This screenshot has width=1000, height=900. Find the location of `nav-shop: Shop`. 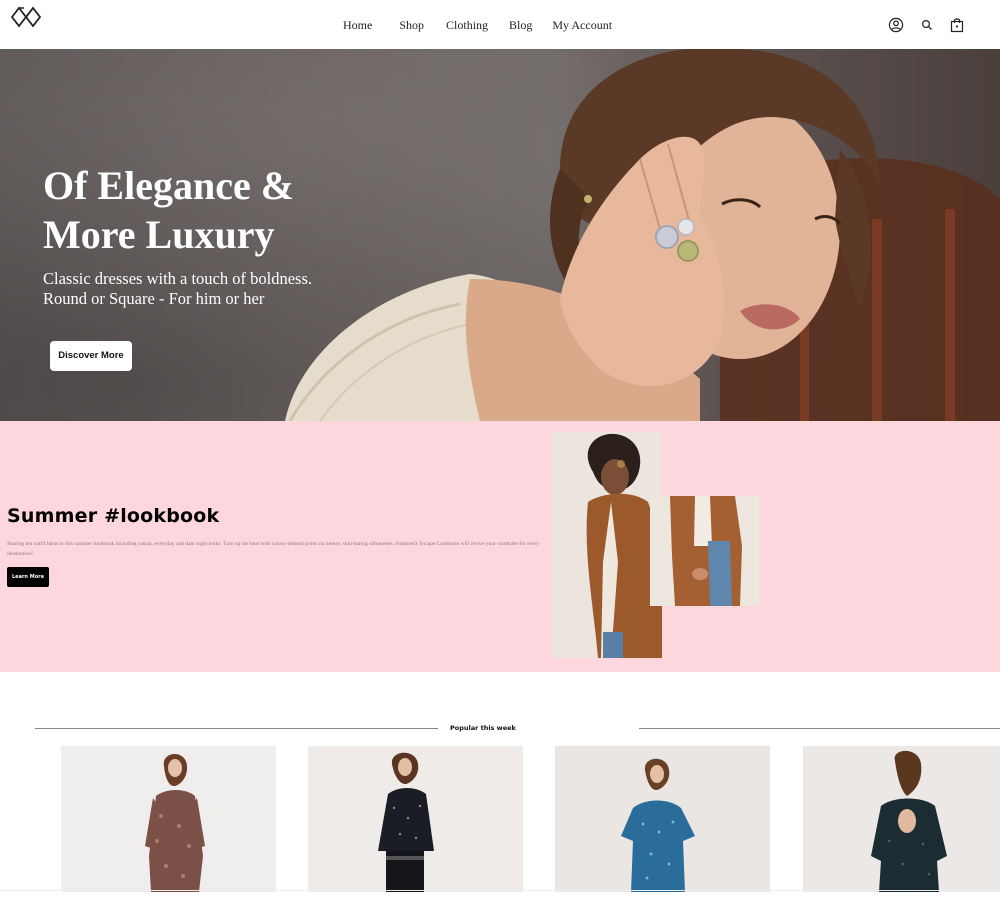

nav-shop: Shop is located at coordinates (411, 25).